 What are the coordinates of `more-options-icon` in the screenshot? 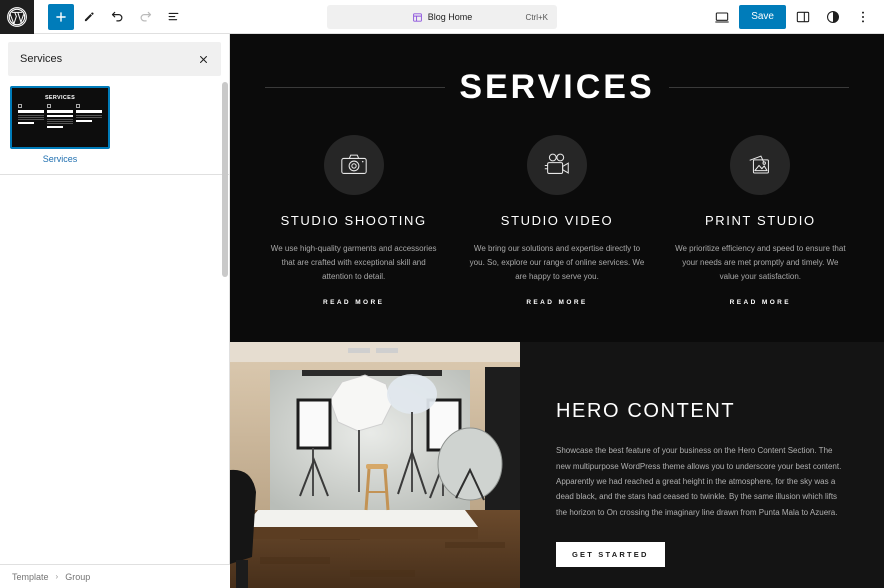 It's located at (863, 17).